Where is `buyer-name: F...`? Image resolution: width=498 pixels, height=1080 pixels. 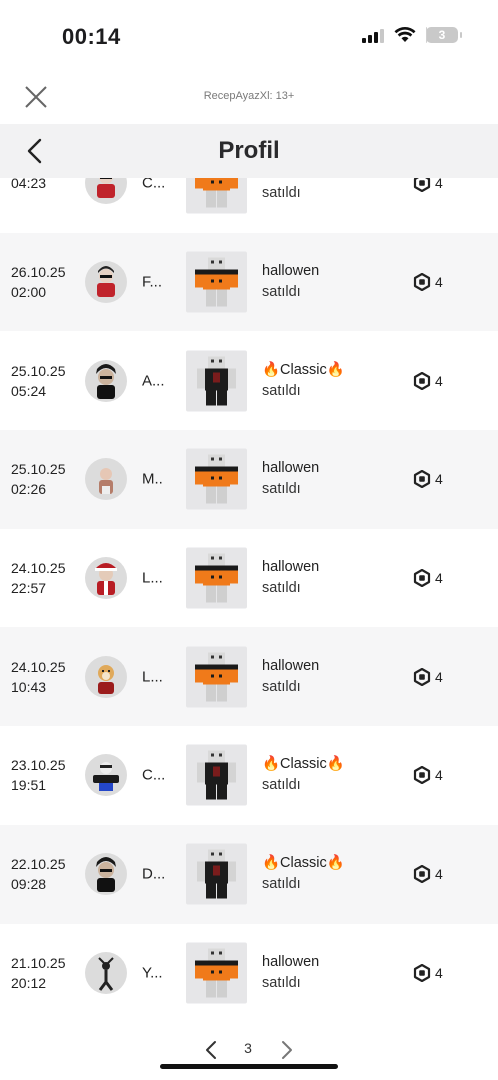
buyer-name: F... is located at coordinates (152, 282).